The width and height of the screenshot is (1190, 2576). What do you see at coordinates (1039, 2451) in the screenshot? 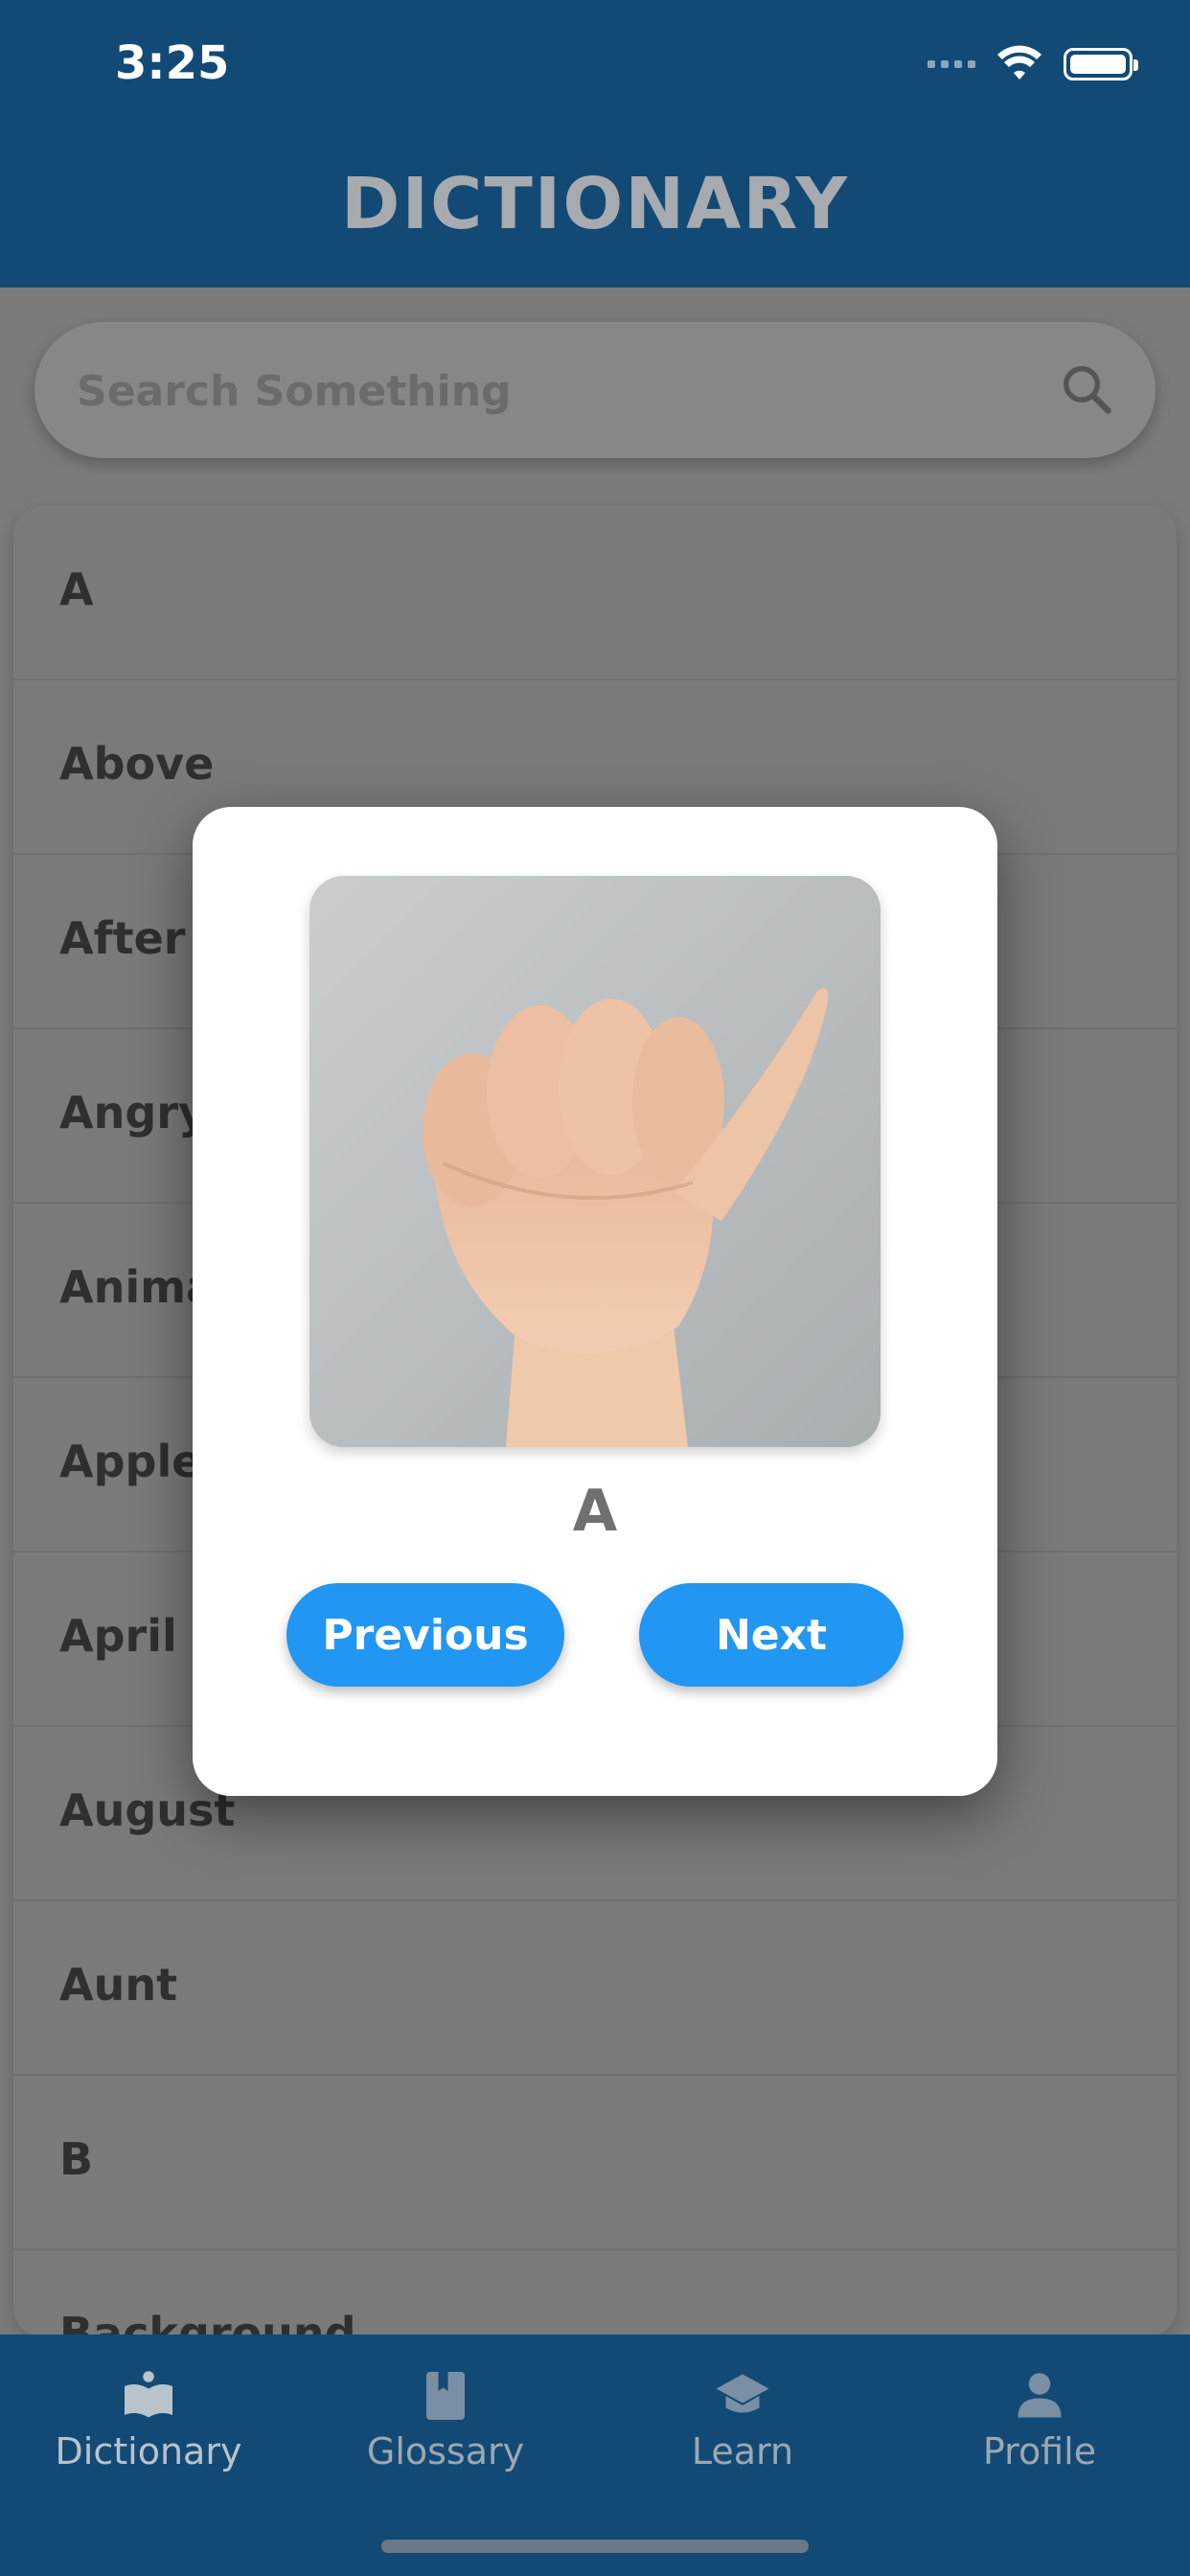
I see `nav-label: Profile` at bounding box center [1039, 2451].